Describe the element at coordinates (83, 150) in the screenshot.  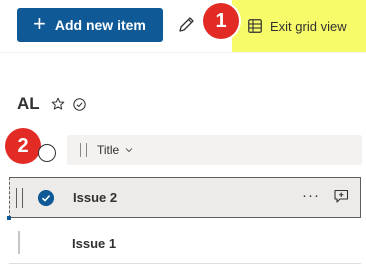
I see `column-drag-handle` at that location.